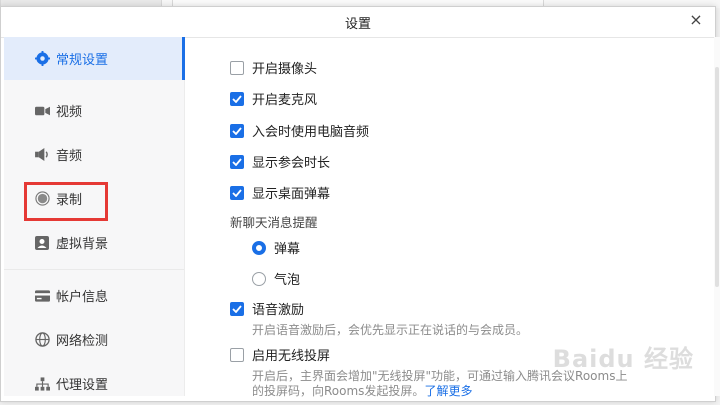 This screenshot has width=720, height=405. I want to click on voice-encourage-checkbox, so click(237, 308).